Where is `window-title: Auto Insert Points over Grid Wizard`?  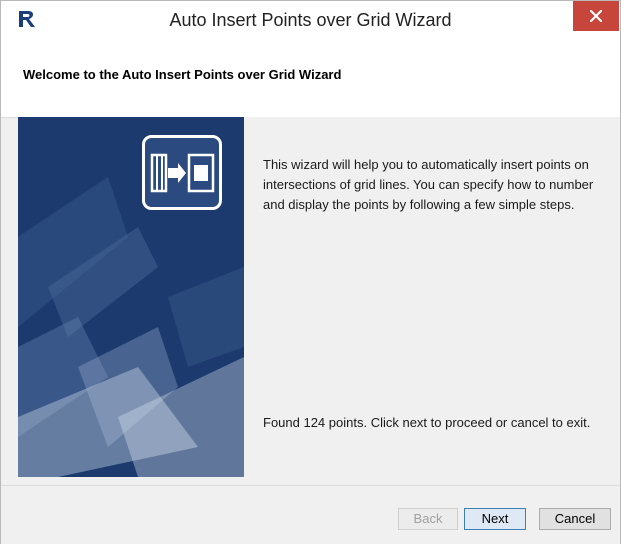
window-title: Auto Insert Points over Grid Wizard is located at coordinates (310, 20).